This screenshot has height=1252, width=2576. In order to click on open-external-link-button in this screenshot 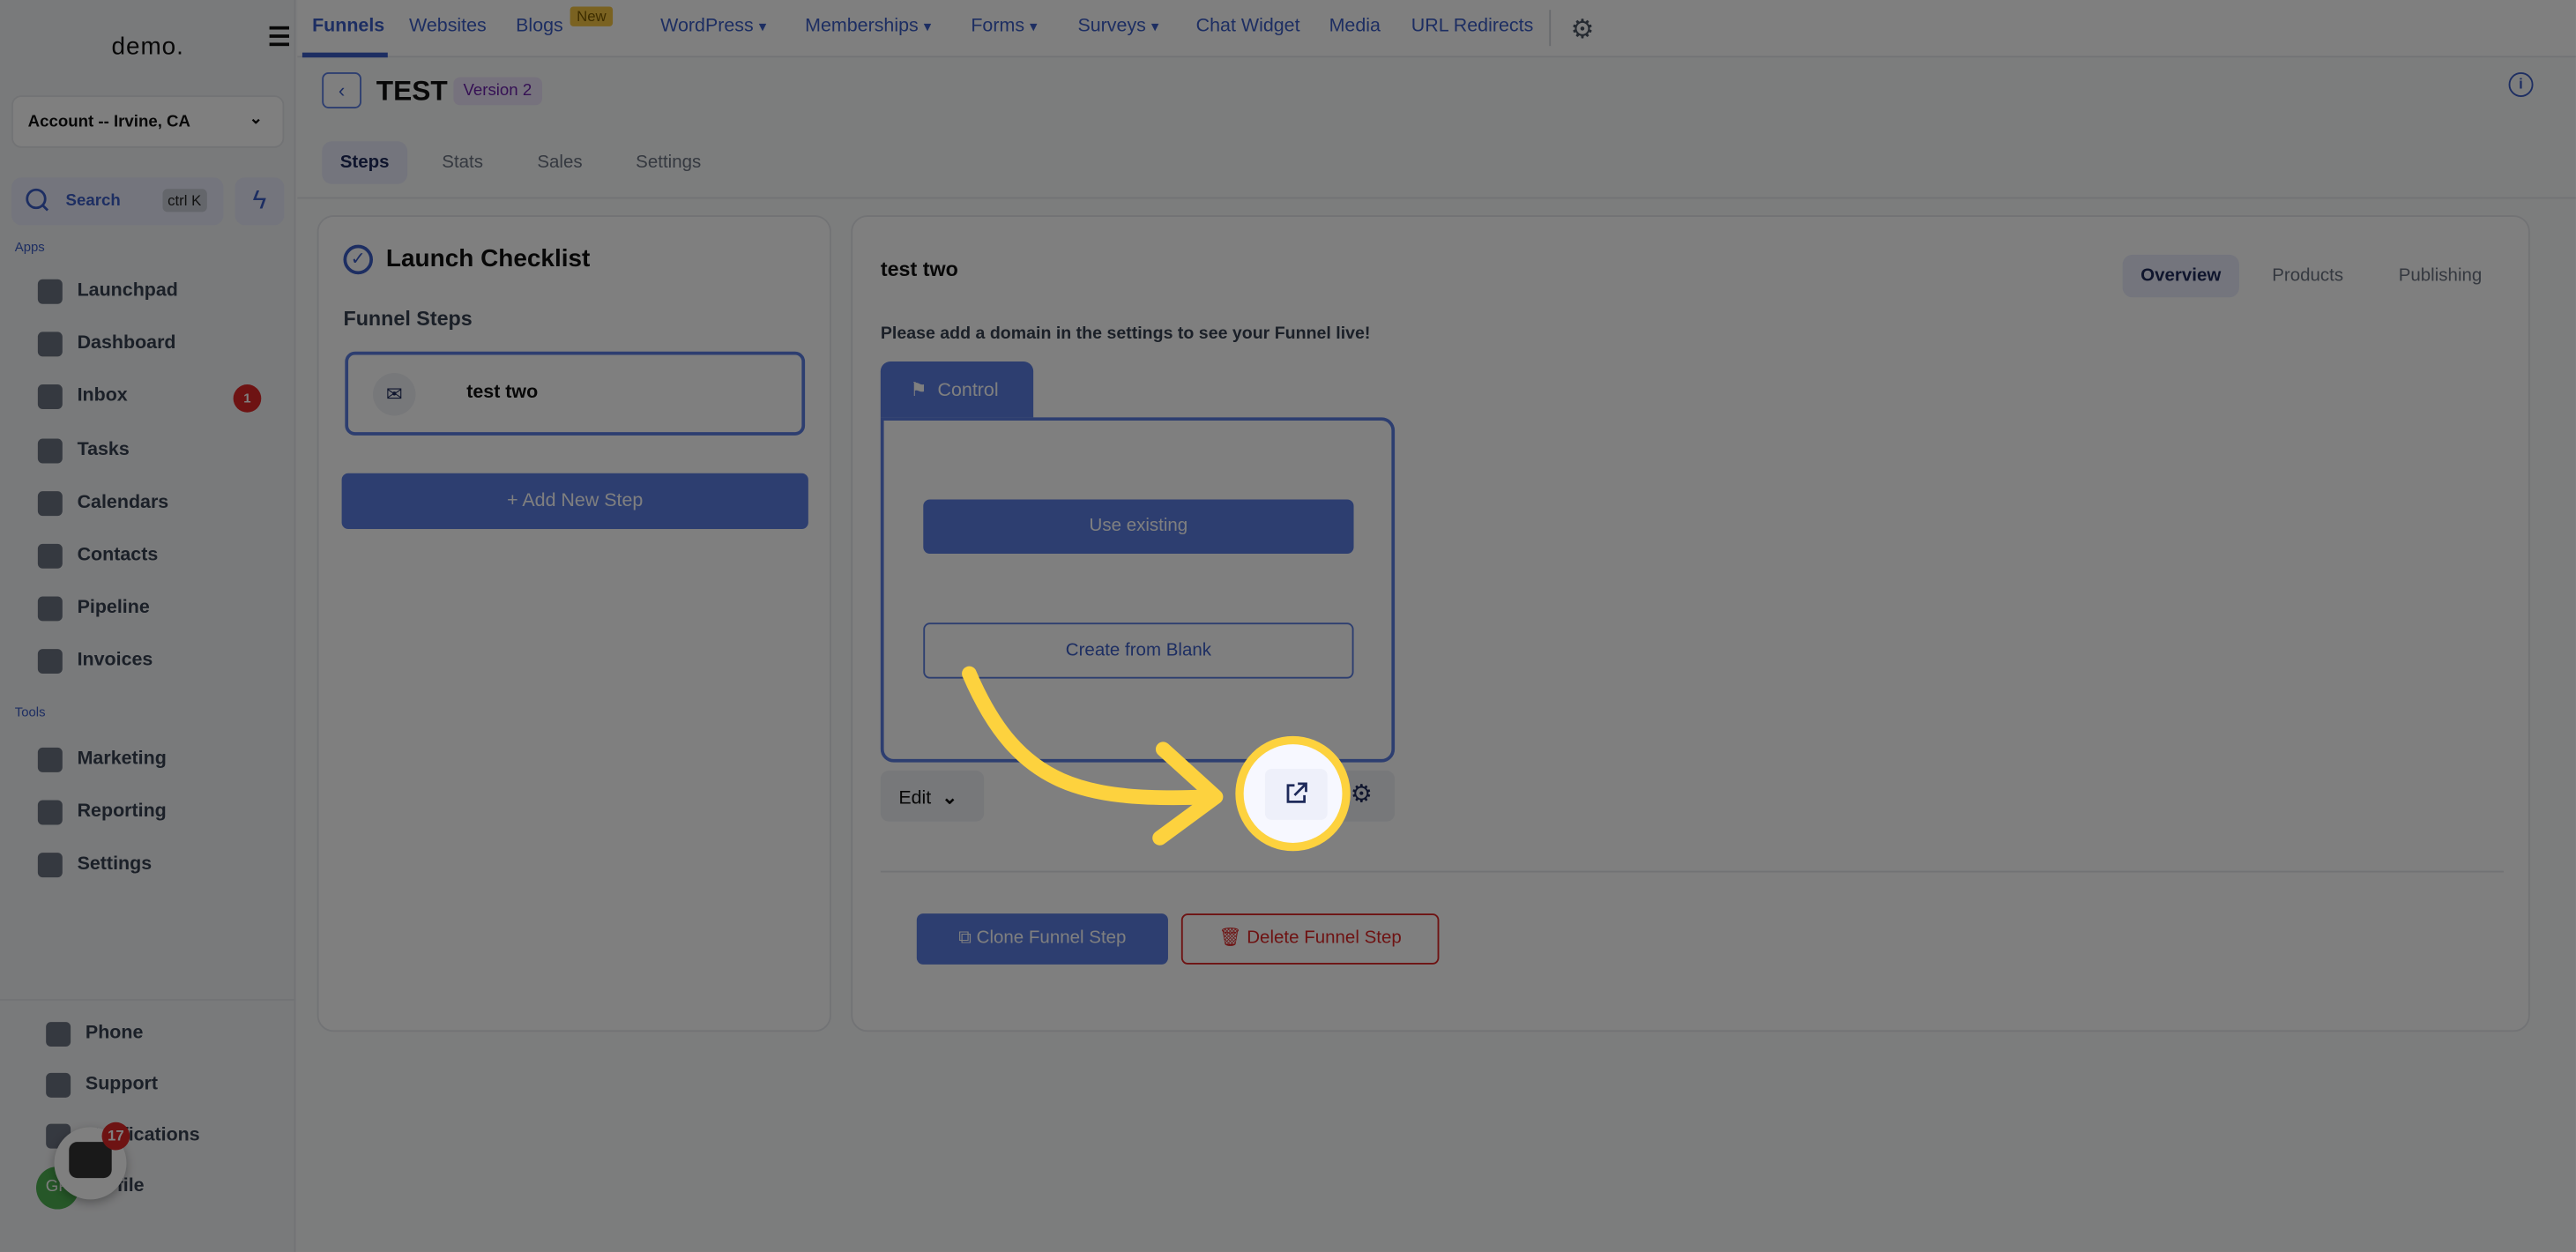, I will do `click(1296, 794)`.